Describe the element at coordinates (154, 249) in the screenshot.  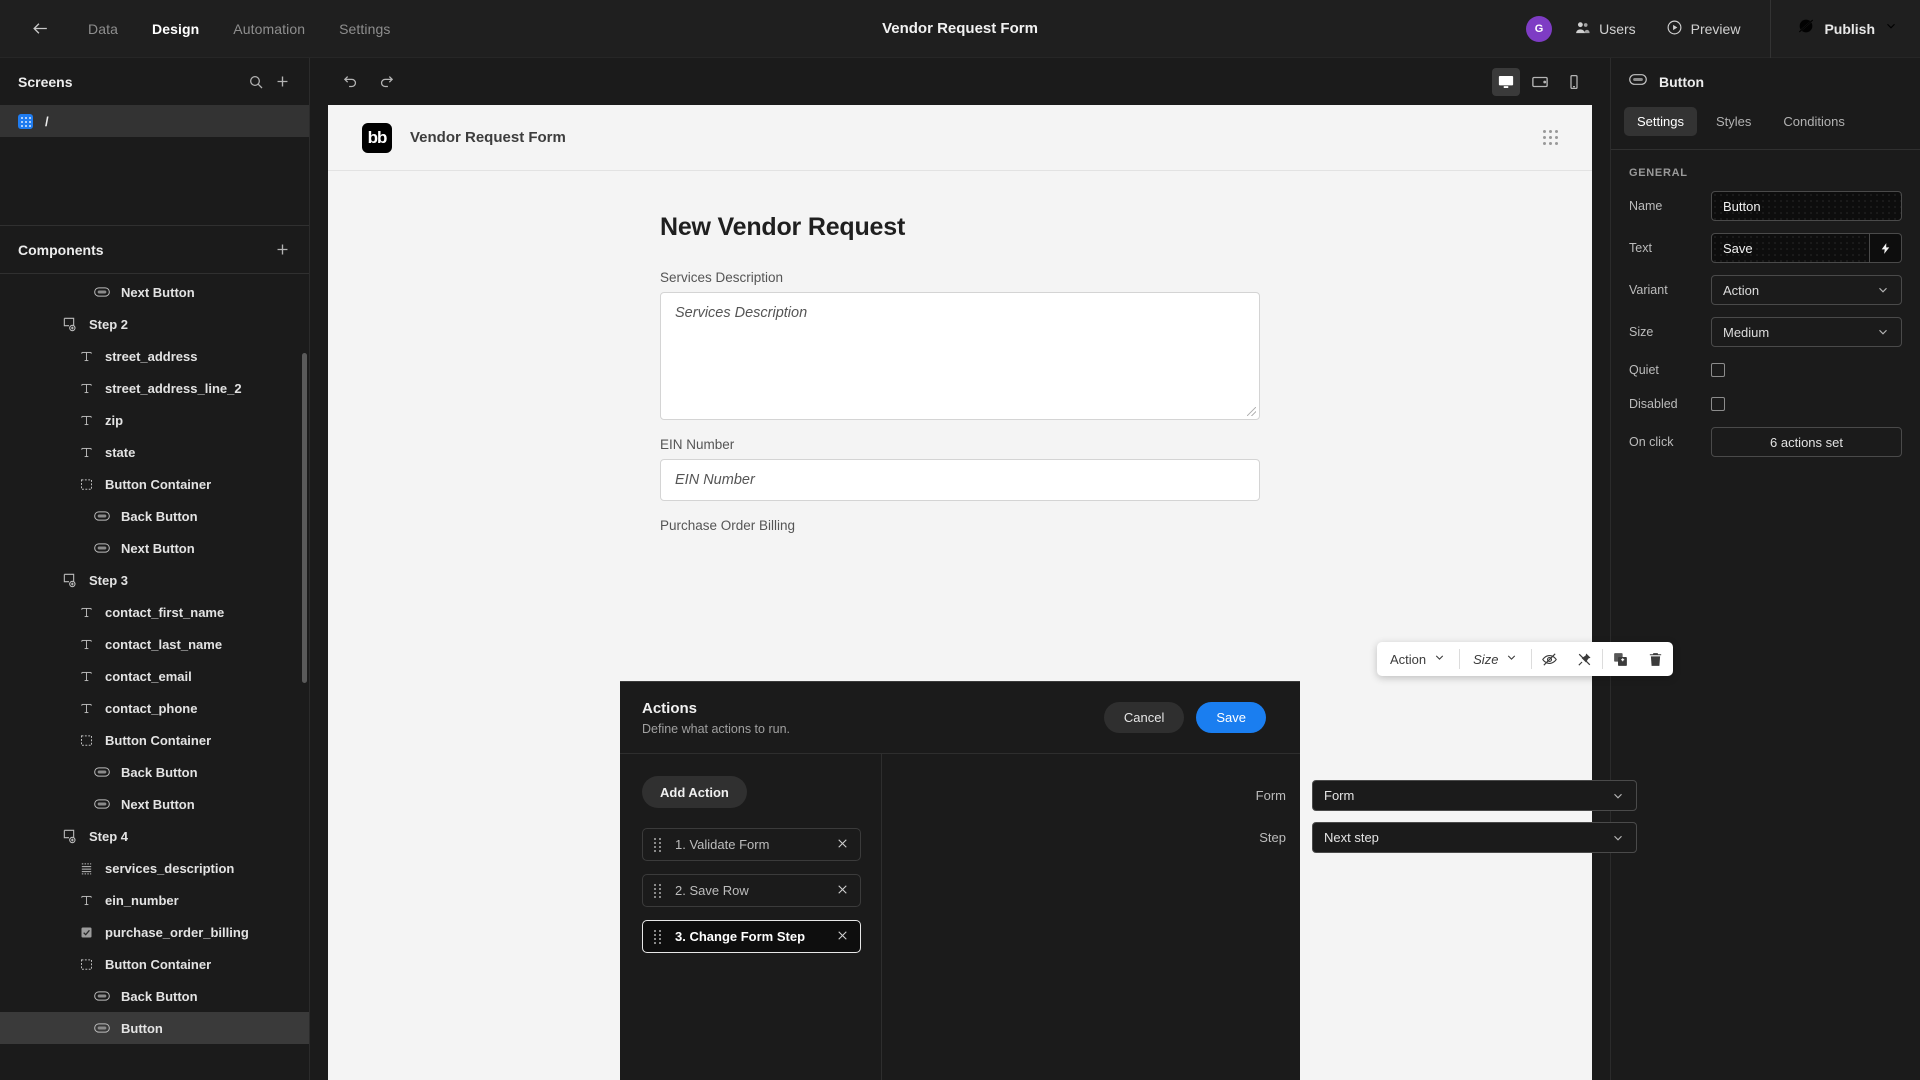
I see `components-panel-header: Components` at that location.